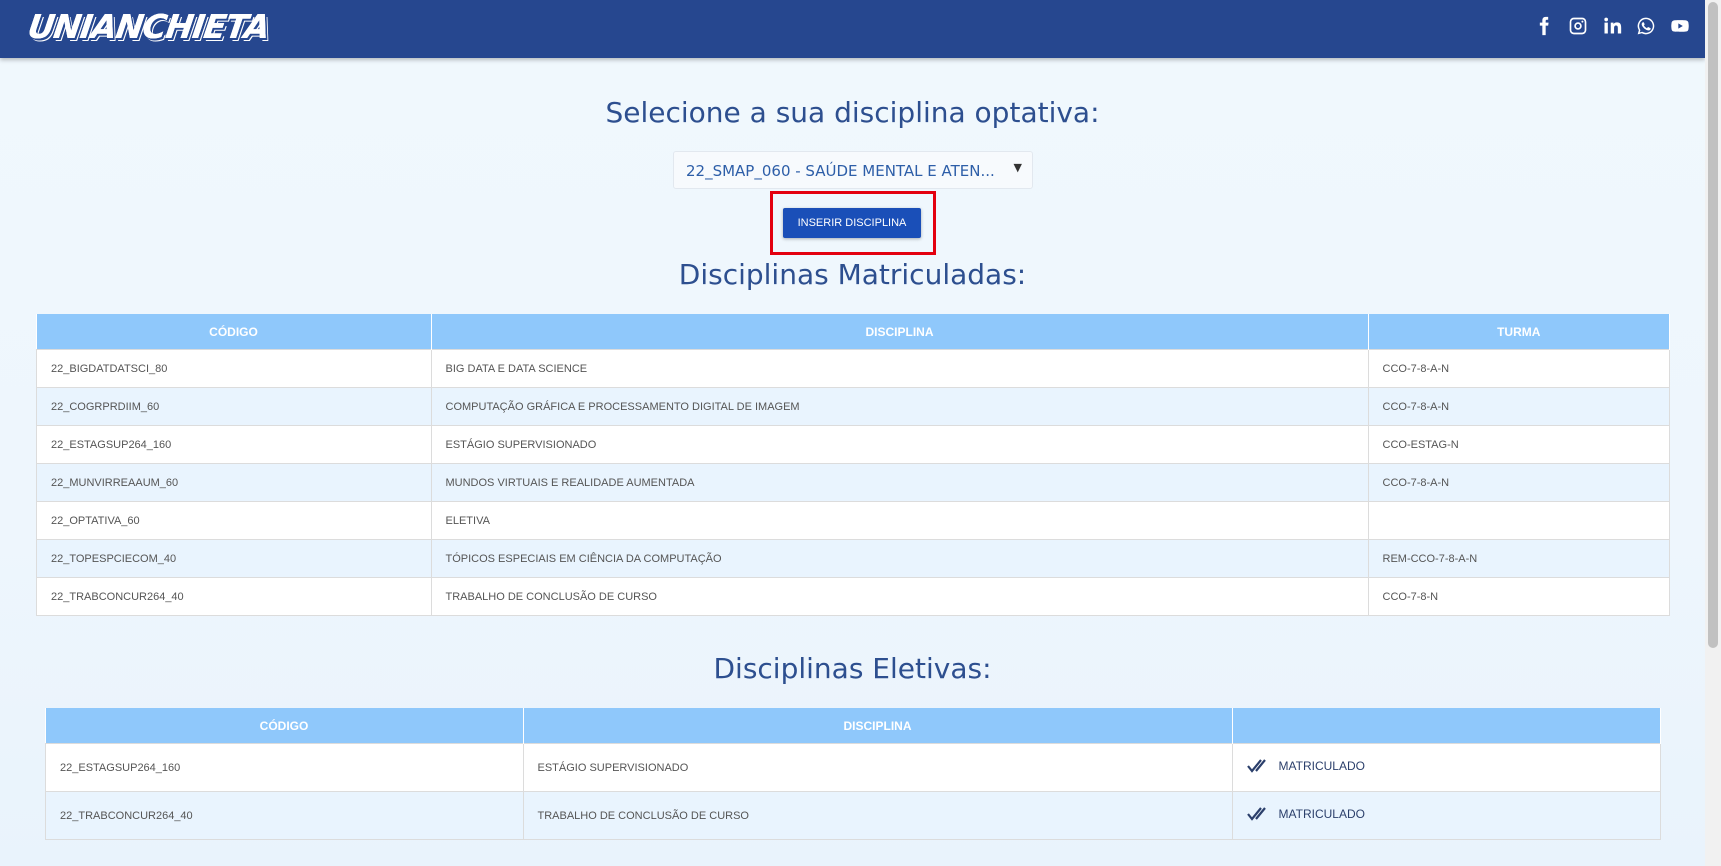 The height and width of the screenshot is (866, 1721). I want to click on linkedin-icon, so click(1612, 26).